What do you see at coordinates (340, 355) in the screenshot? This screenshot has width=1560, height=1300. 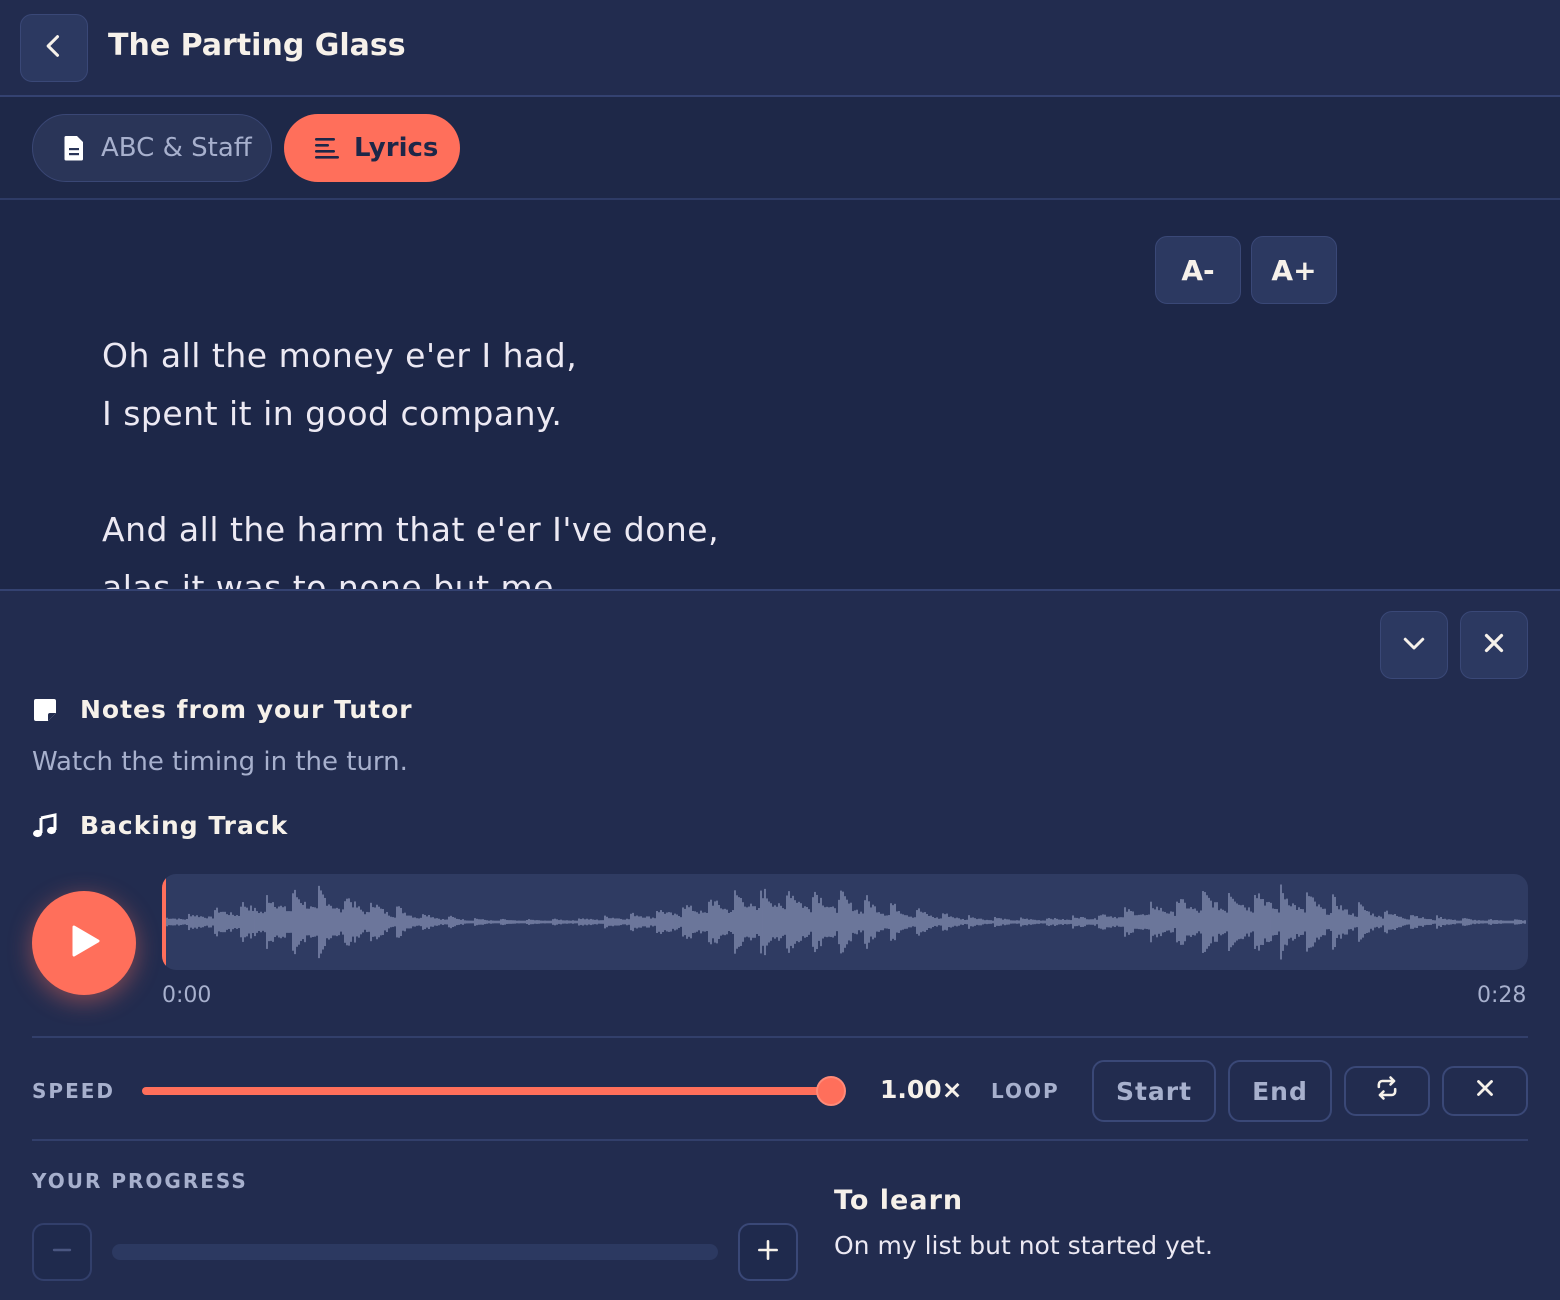 I see `lyric-line: Oh all the money e'er I had,` at bounding box center [340, 355].